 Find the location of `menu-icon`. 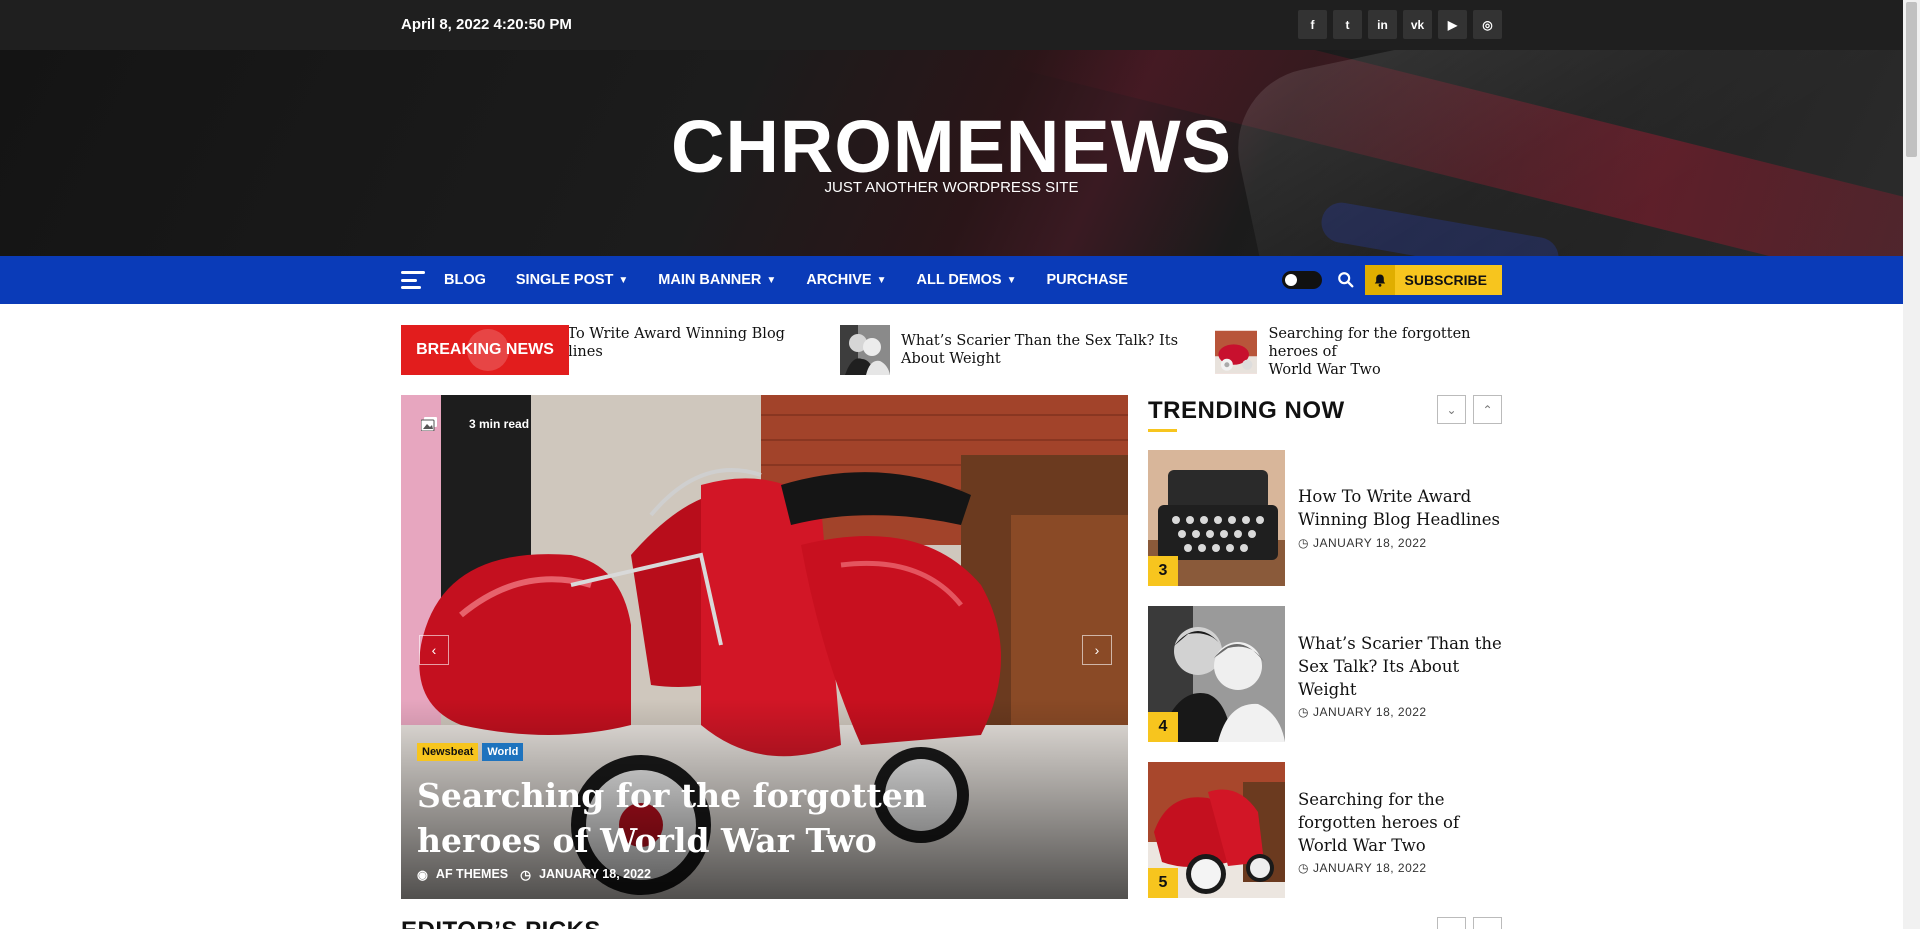

menu-icon is located at coordinates (413, 280).